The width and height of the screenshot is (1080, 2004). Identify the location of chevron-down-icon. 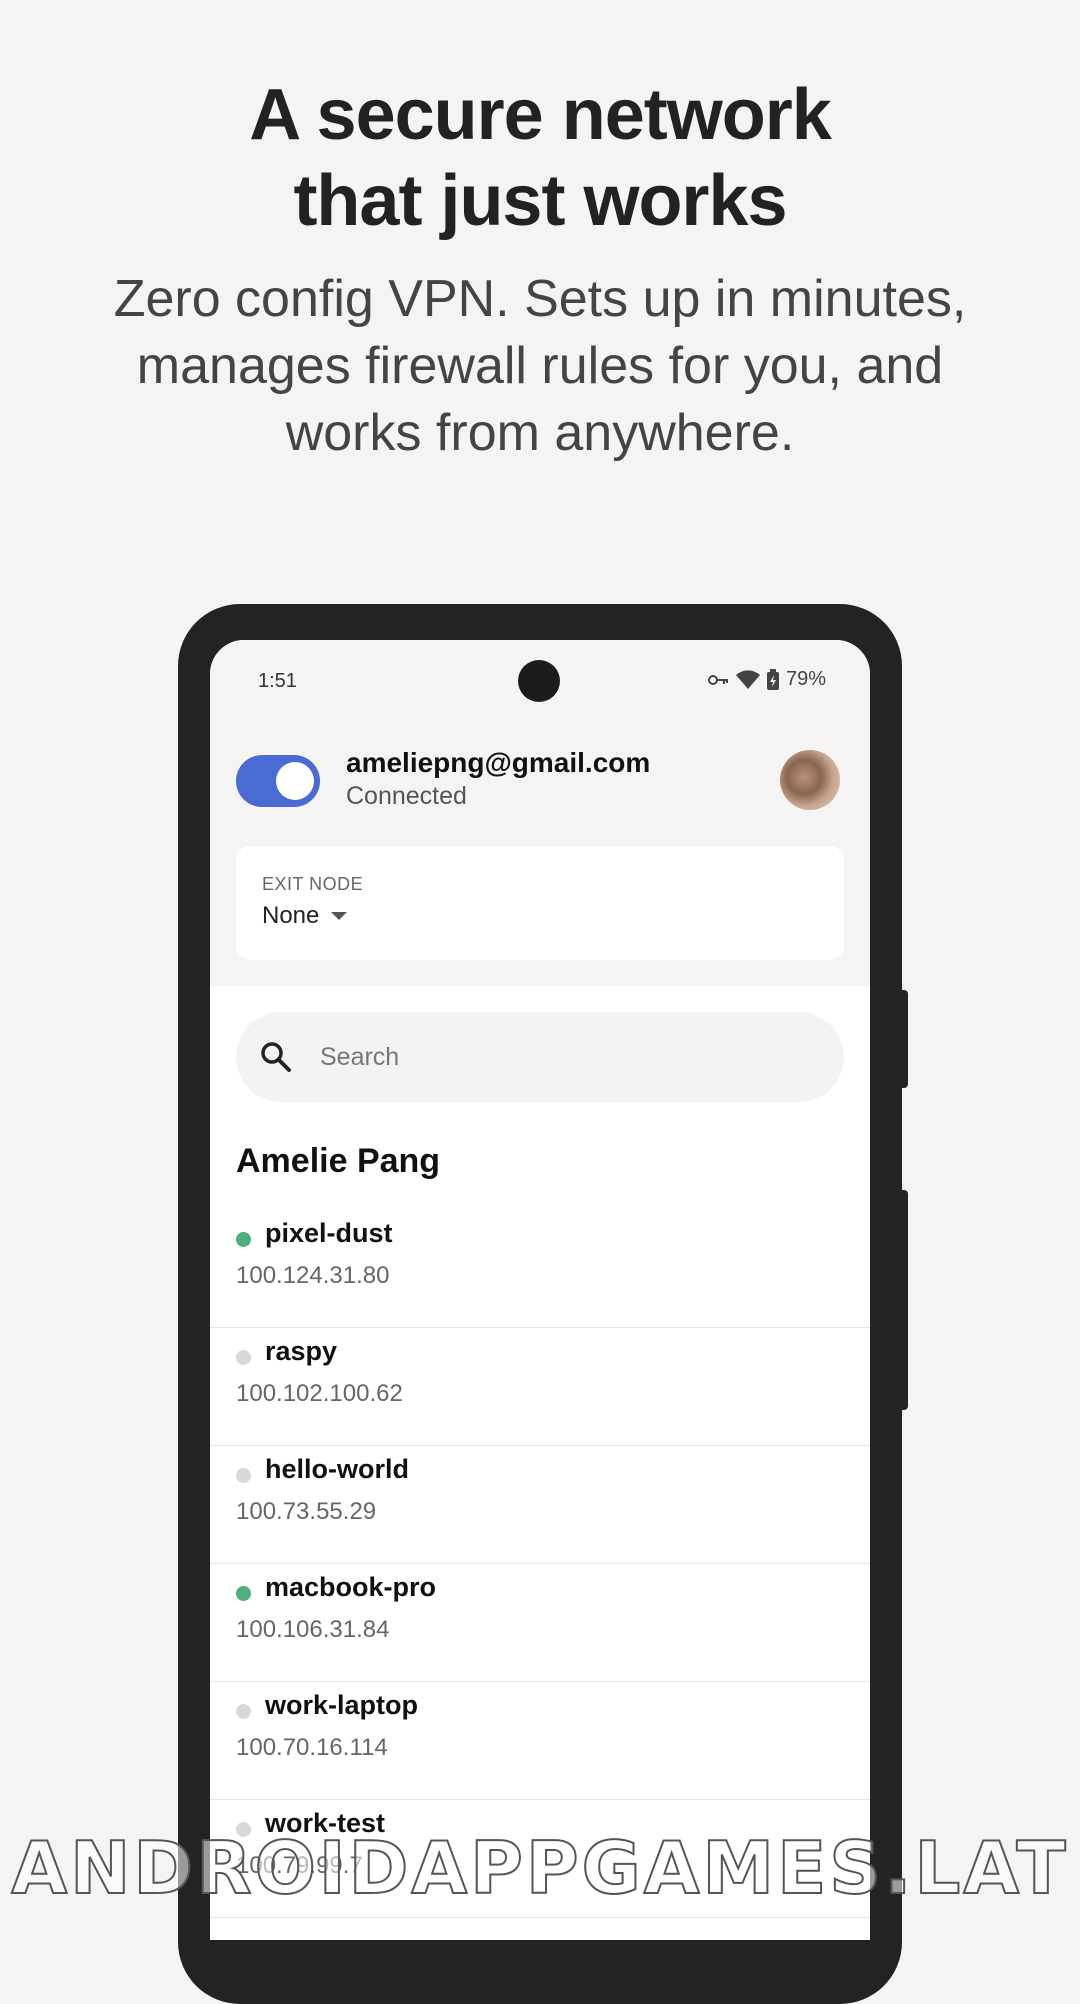
(339, 916).